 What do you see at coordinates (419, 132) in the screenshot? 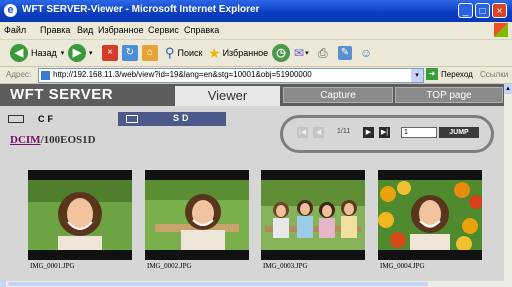
I see `page-number-input: 1` at bounding box center [419, 132].